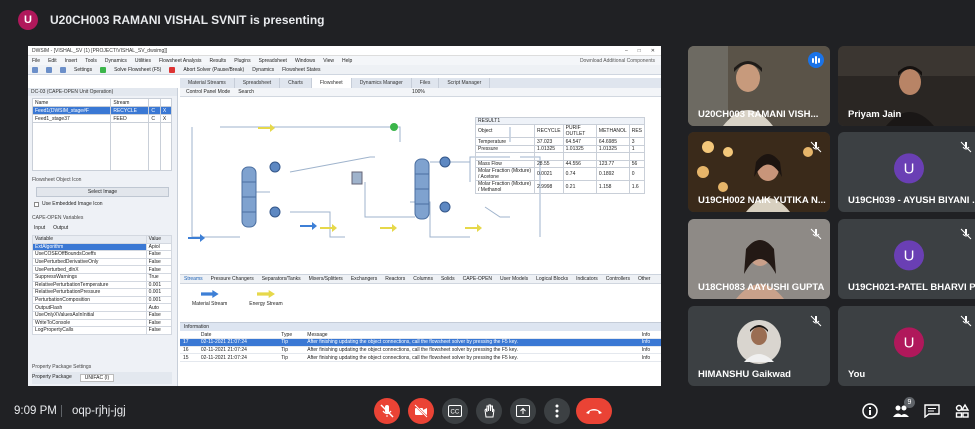 Image resolution: width=975 pixels, height=429 pixels. I want to click on result-cell: 0.74, so click(579, 173).